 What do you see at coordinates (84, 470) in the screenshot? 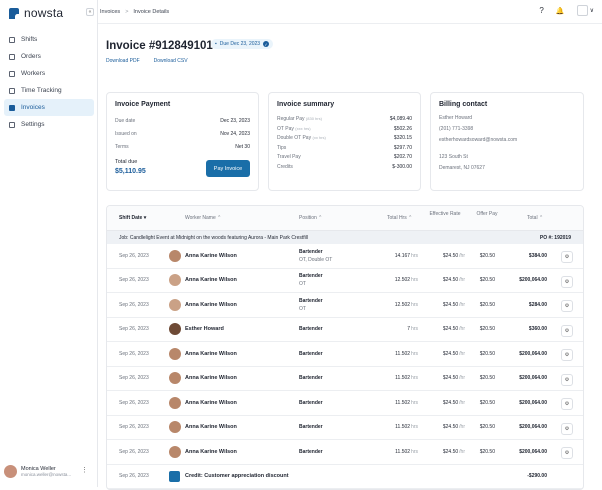
I see `kebab-menu-icon: ⋮` at bounding box center [84, 470].